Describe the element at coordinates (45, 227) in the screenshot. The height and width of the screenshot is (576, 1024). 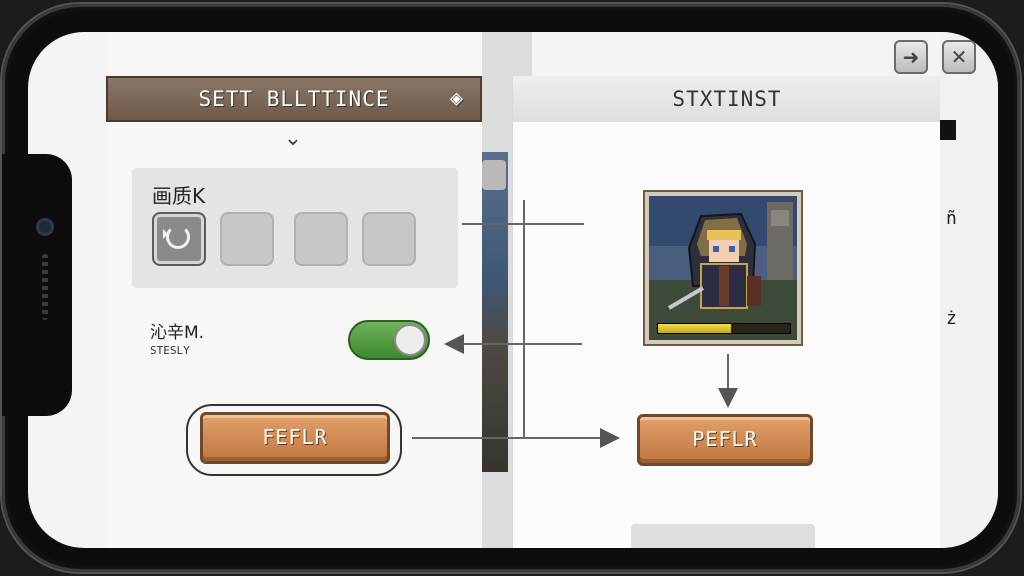
I see `camera-icon` at that location.